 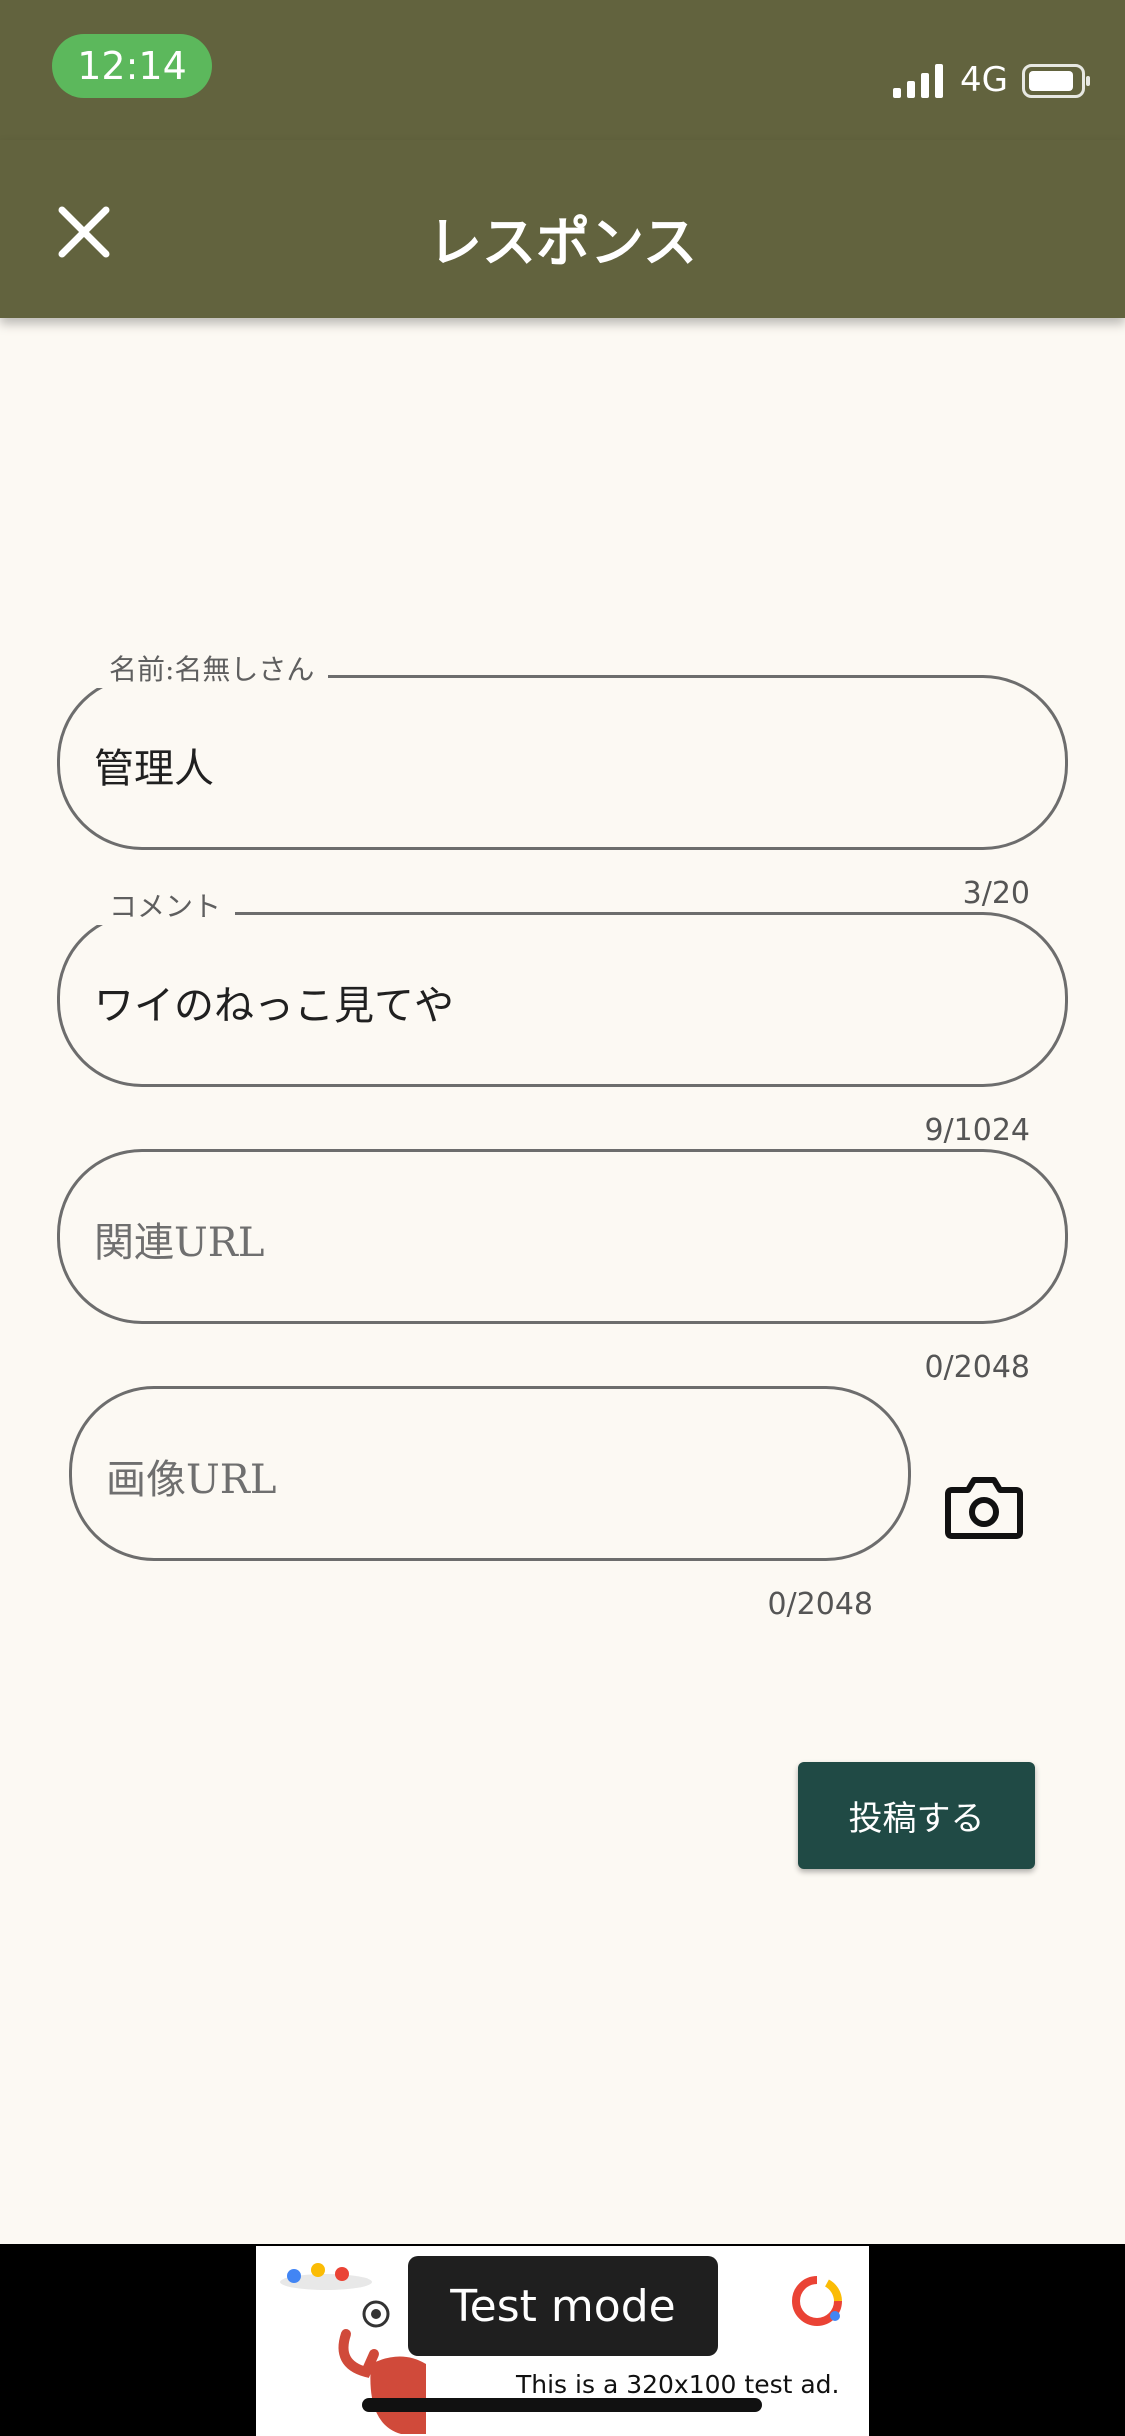 What do you see at coordinates (274, 1002) in the screenshot?
I see `comment-field-value: ワイのねっこ見てや` at bounding box center [274, 1002].